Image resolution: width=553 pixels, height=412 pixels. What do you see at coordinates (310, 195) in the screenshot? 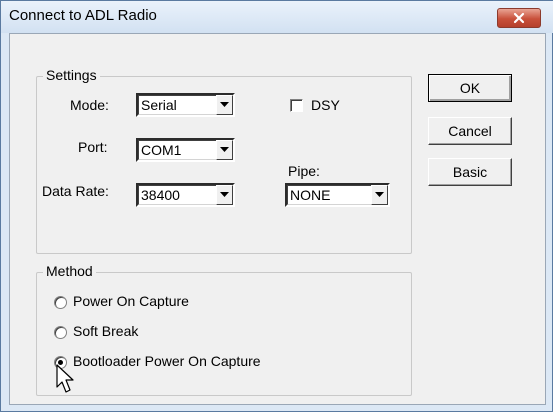
I see `pipe-select-value: NONE` at bounding box center [310, 195].